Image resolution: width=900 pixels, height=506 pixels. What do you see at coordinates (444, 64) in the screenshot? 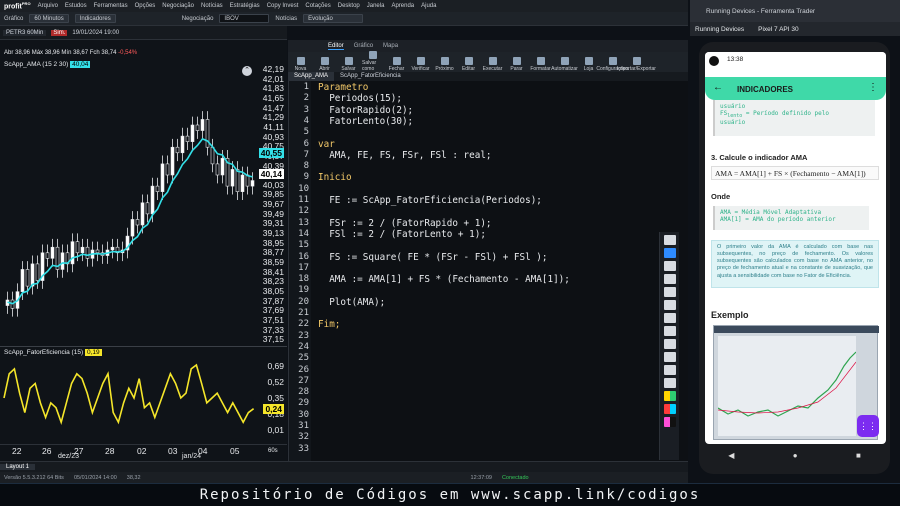
I see `tool-6: Próximo` at bounding box center [444, 64].